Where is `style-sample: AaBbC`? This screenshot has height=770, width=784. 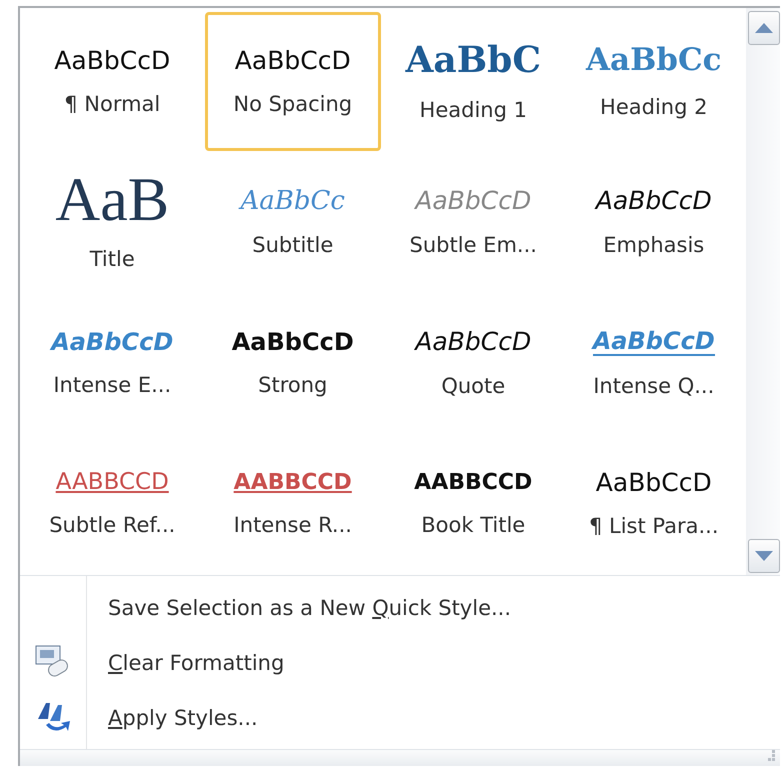 style-sample: AaBbC is located at coordinates (473, 60).